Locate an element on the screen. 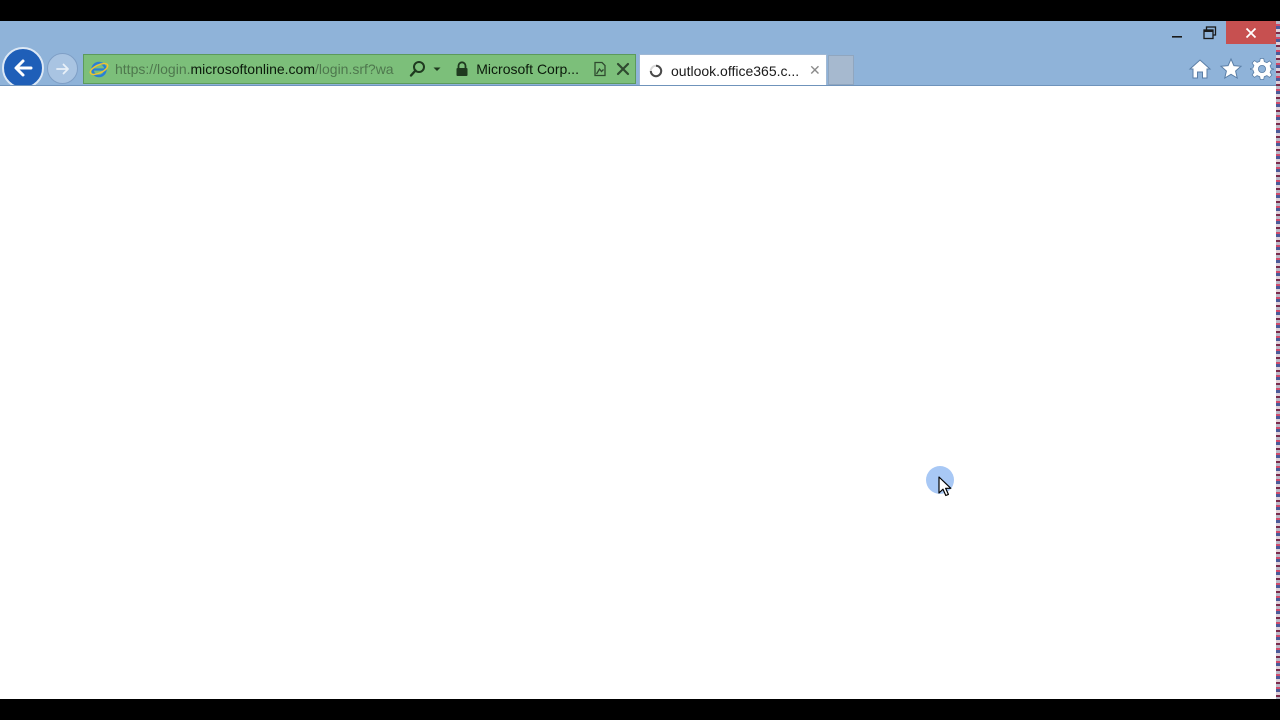 This screenshot has height=720, width=1280. favorites-button is located at coordinates (1231, 69).